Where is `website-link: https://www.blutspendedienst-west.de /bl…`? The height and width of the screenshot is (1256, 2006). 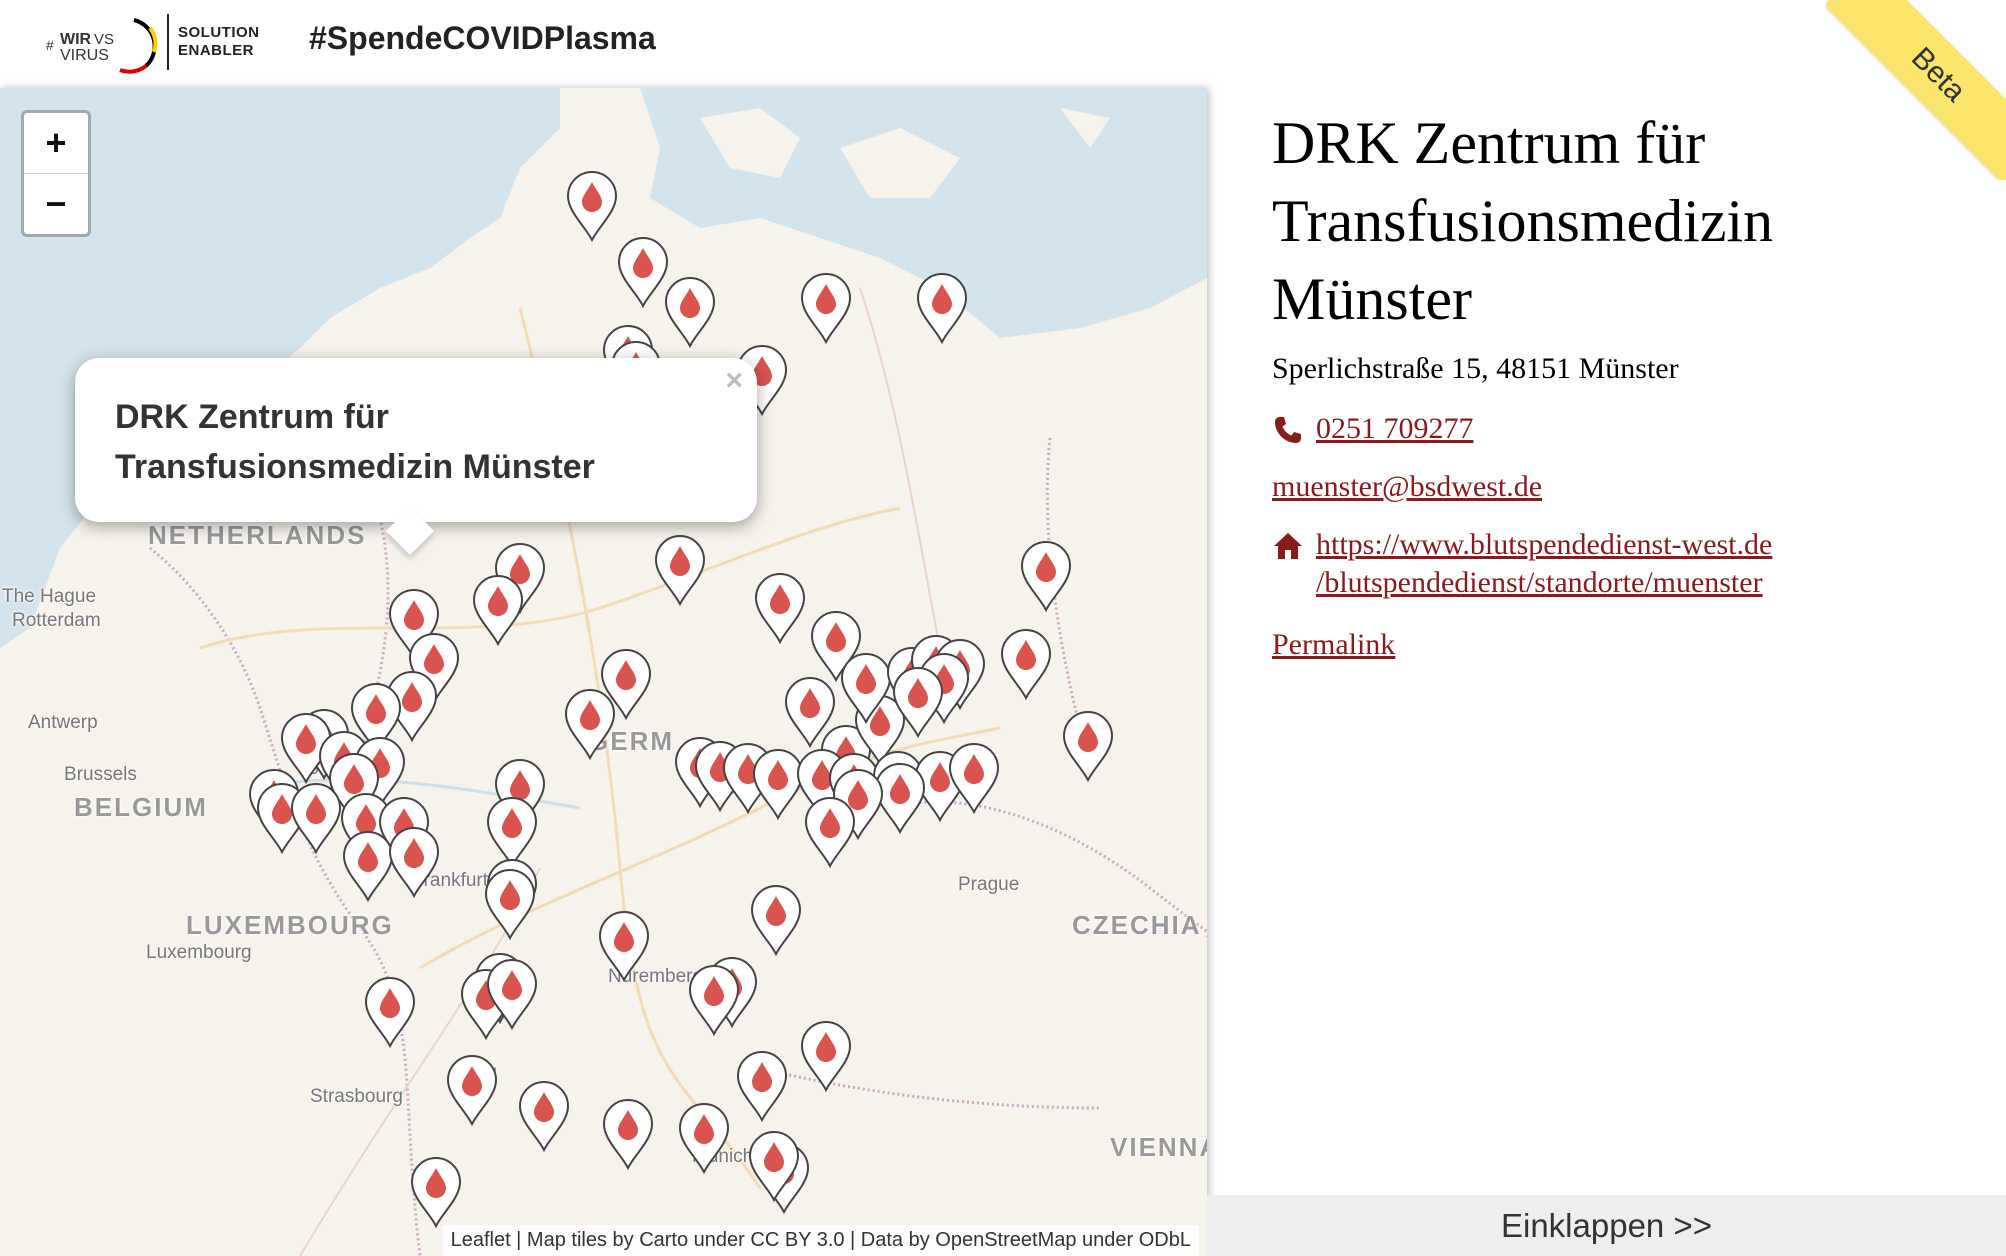
website-link: https://www.blutspendedienst-west.de /bl… is located at coordinates (1596, 564).